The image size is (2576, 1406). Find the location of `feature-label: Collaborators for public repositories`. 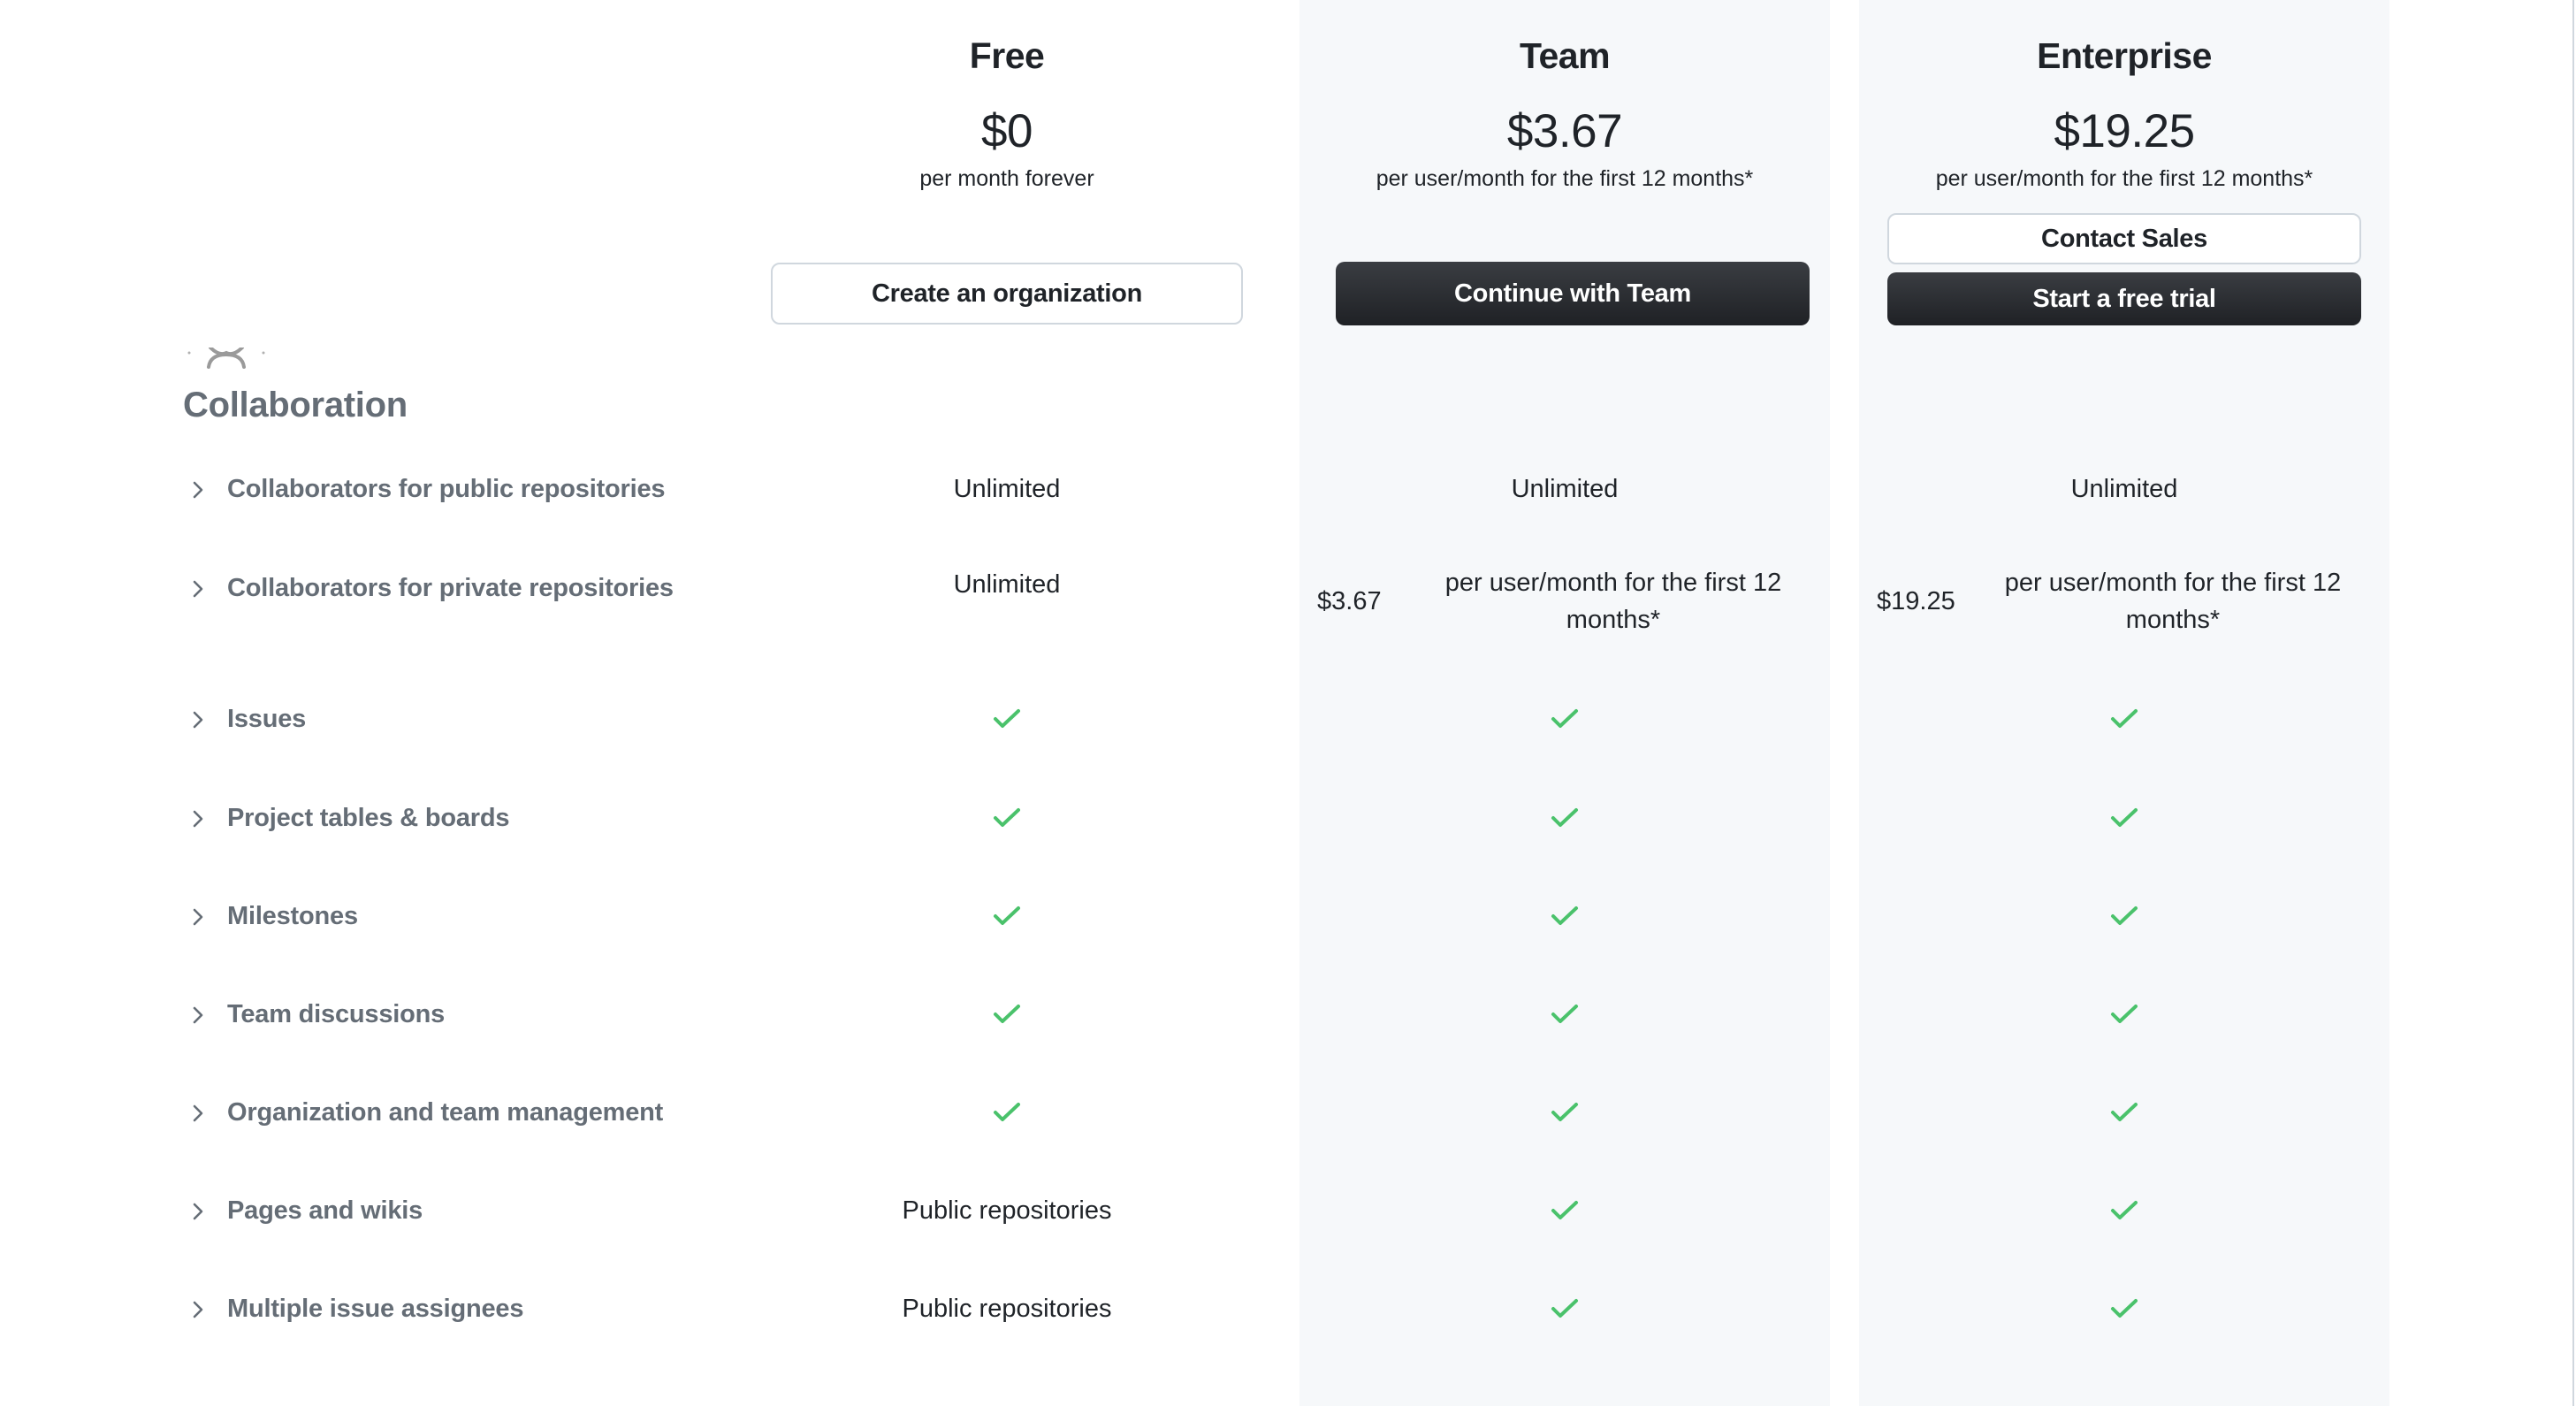

feature-label: Collaborators for public repositories is located at coordinates (446, 490).